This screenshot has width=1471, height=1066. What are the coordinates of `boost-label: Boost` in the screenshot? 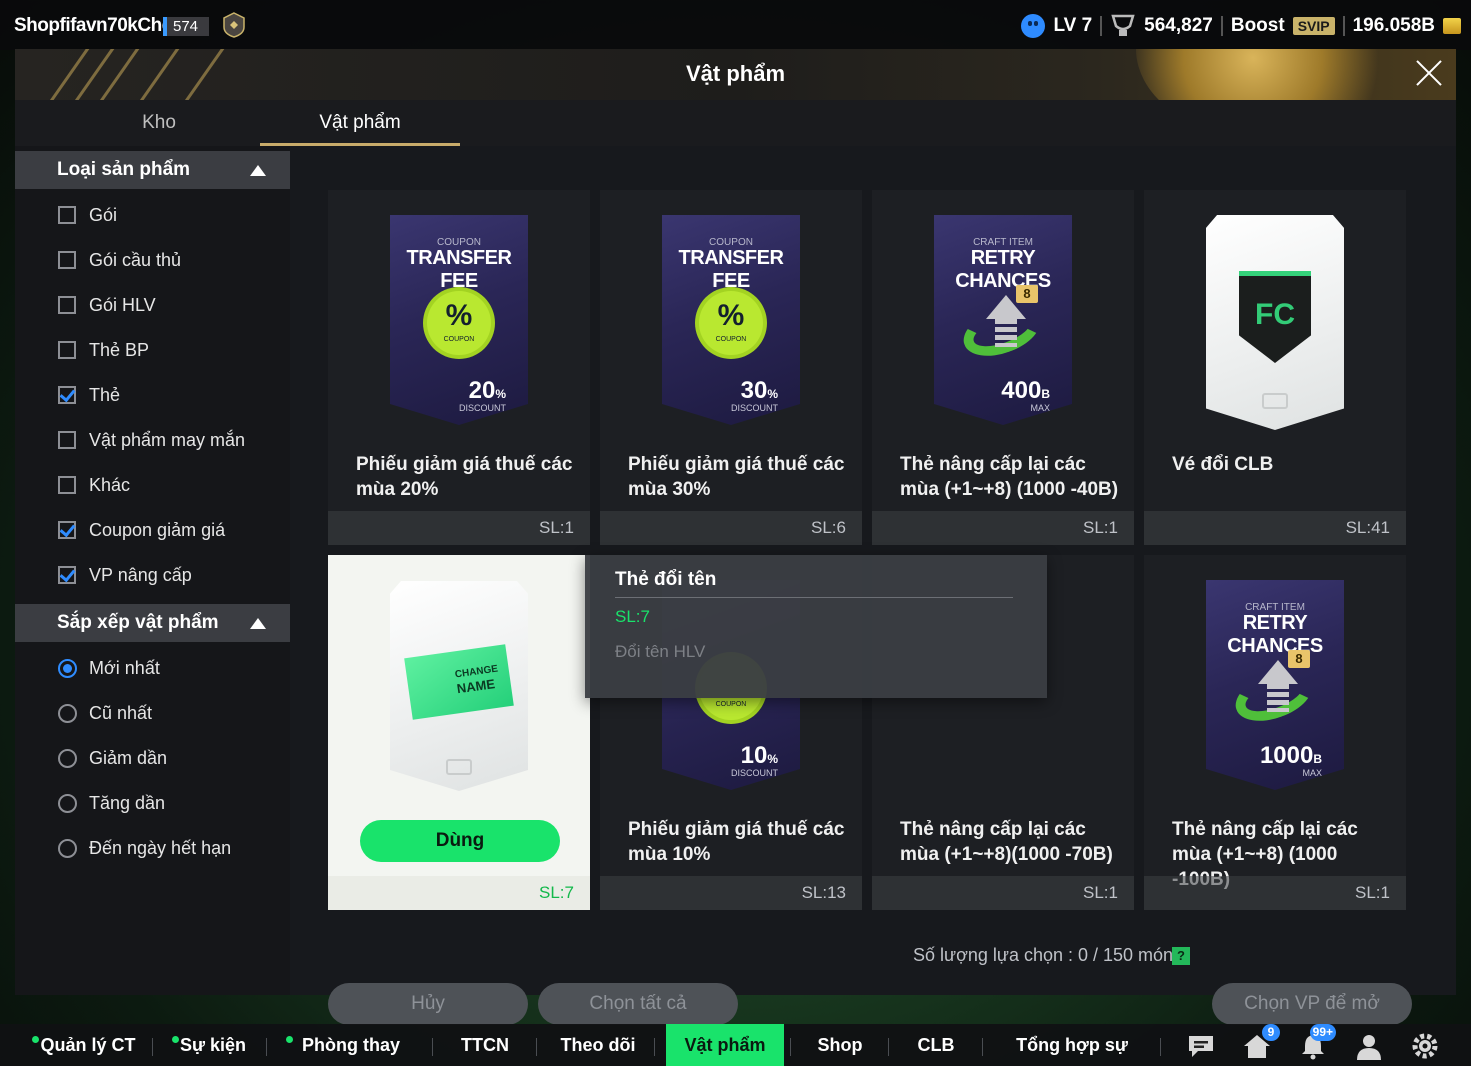 It's located at (1258, 26).